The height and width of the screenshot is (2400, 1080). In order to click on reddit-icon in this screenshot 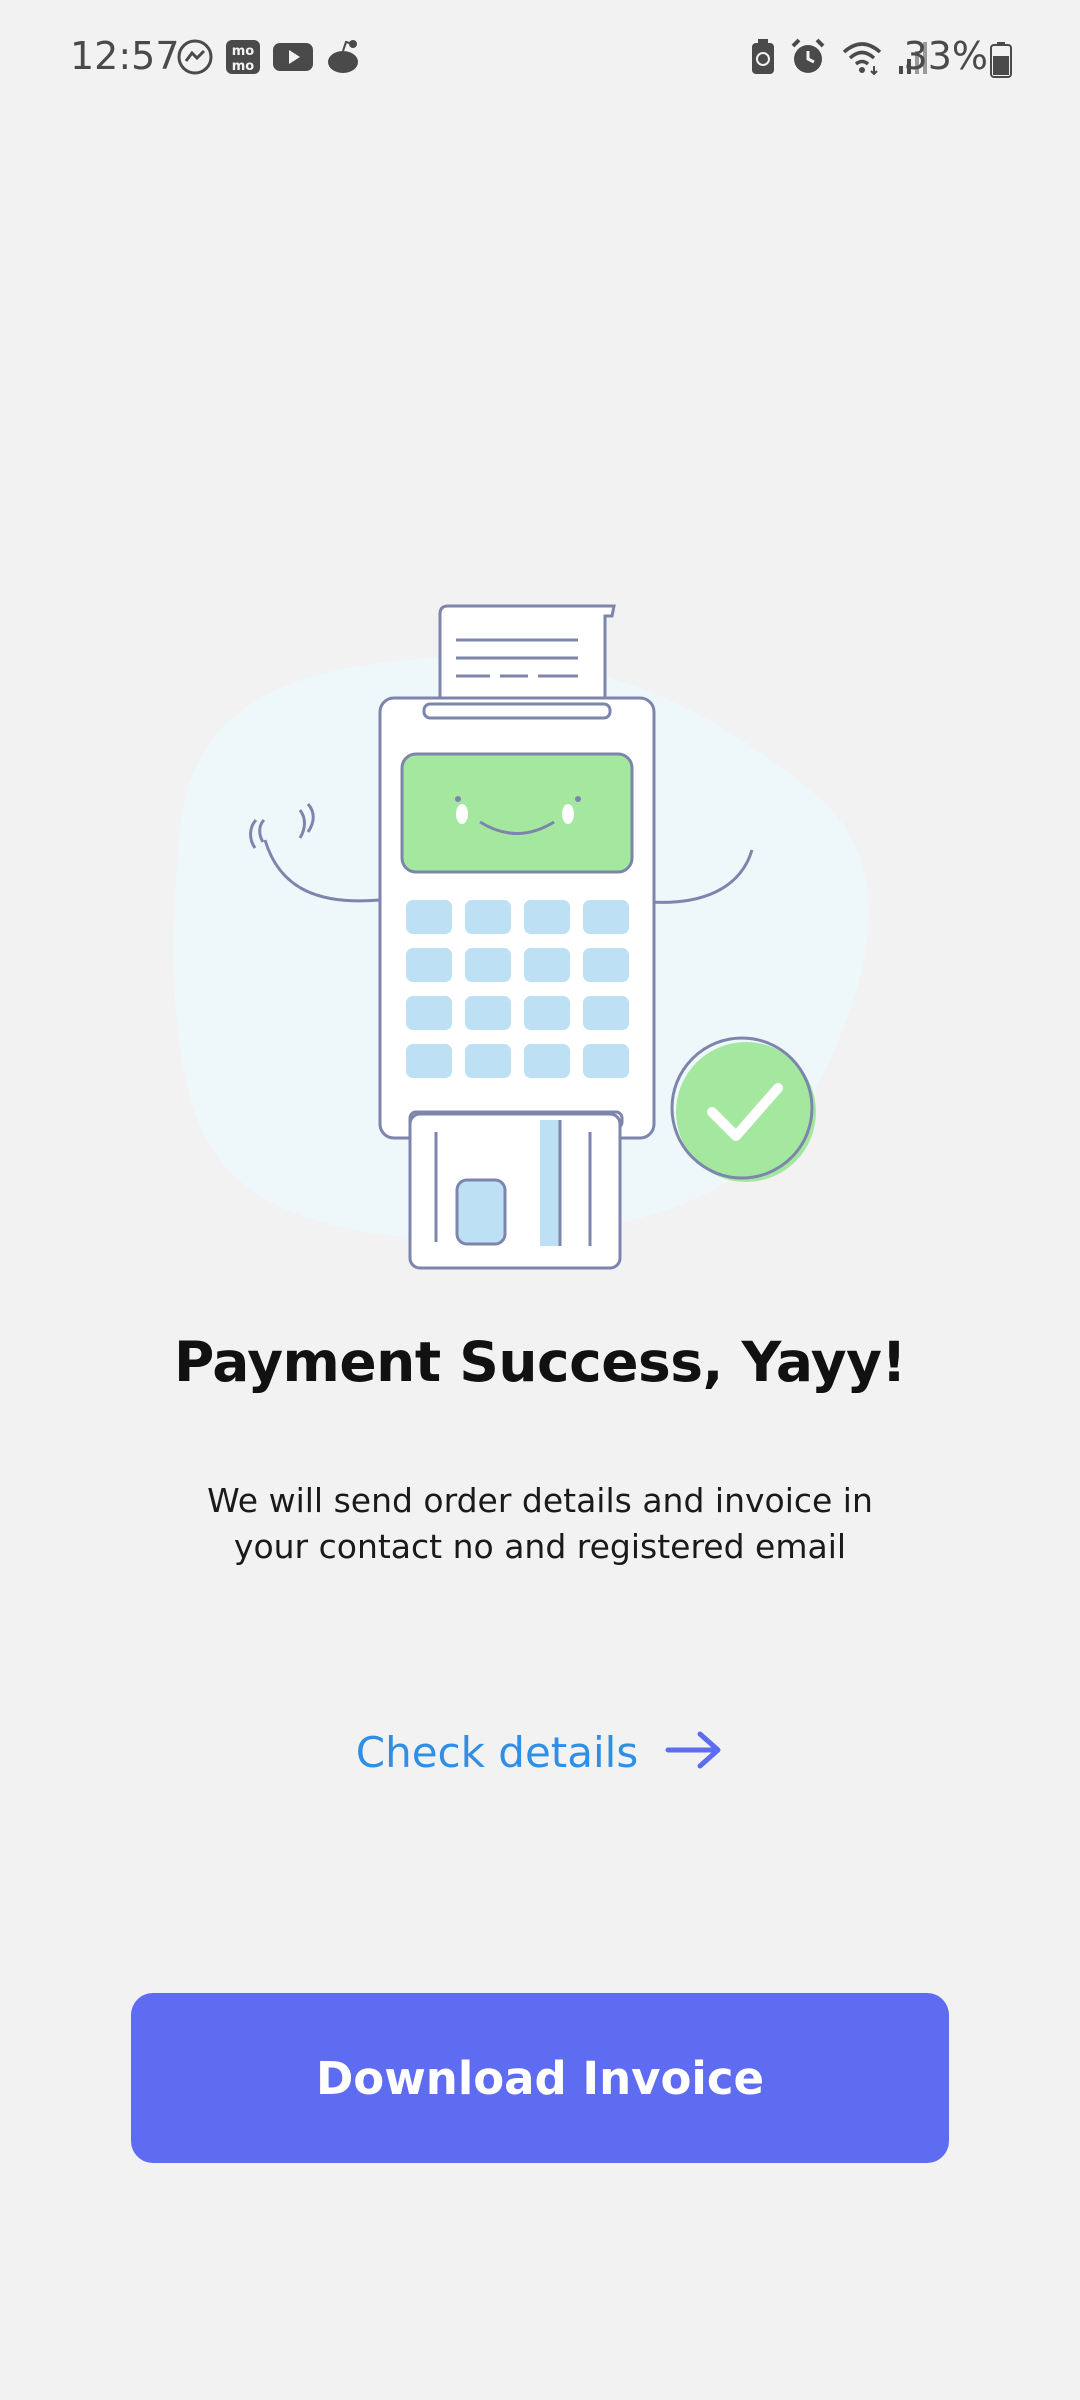, I will do `click(343, 59)`.